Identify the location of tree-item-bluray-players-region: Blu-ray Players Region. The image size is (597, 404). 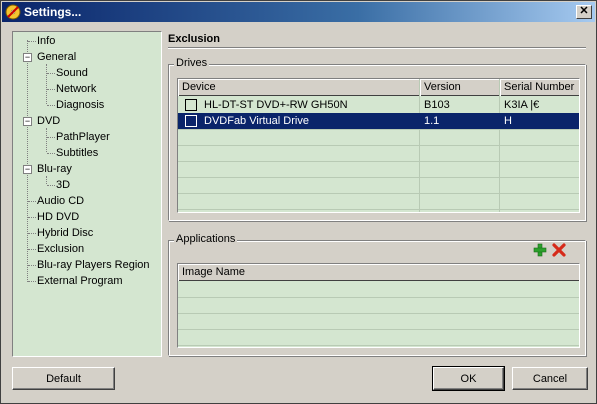
(93, 265).